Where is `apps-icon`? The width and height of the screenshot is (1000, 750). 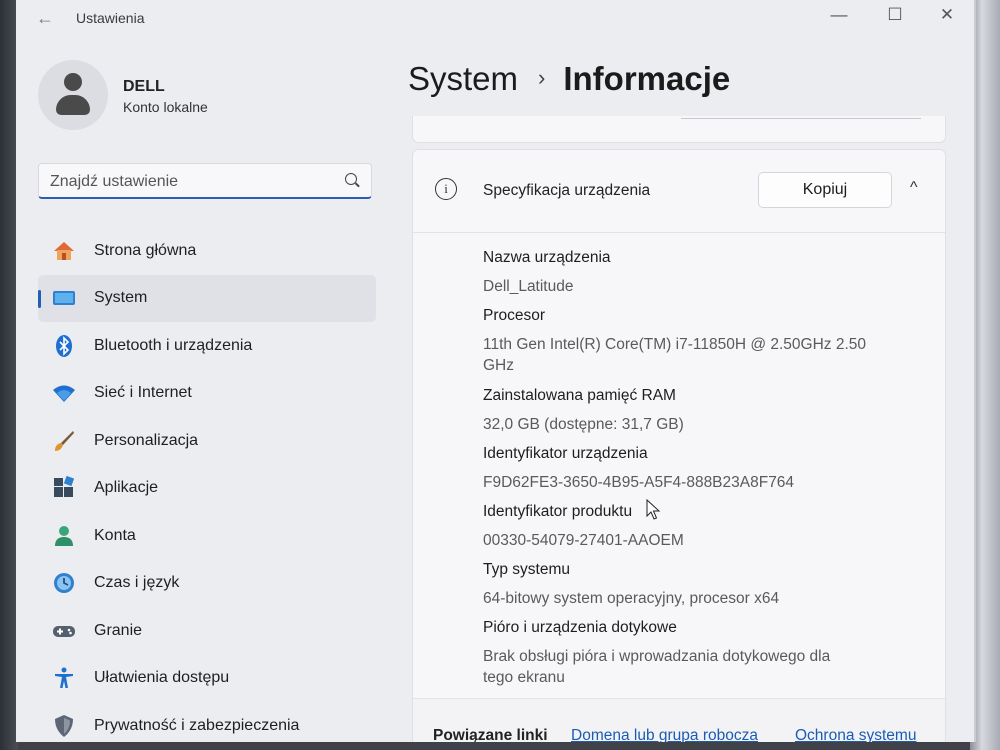 apps-icon is located at coordinates (64, 488).